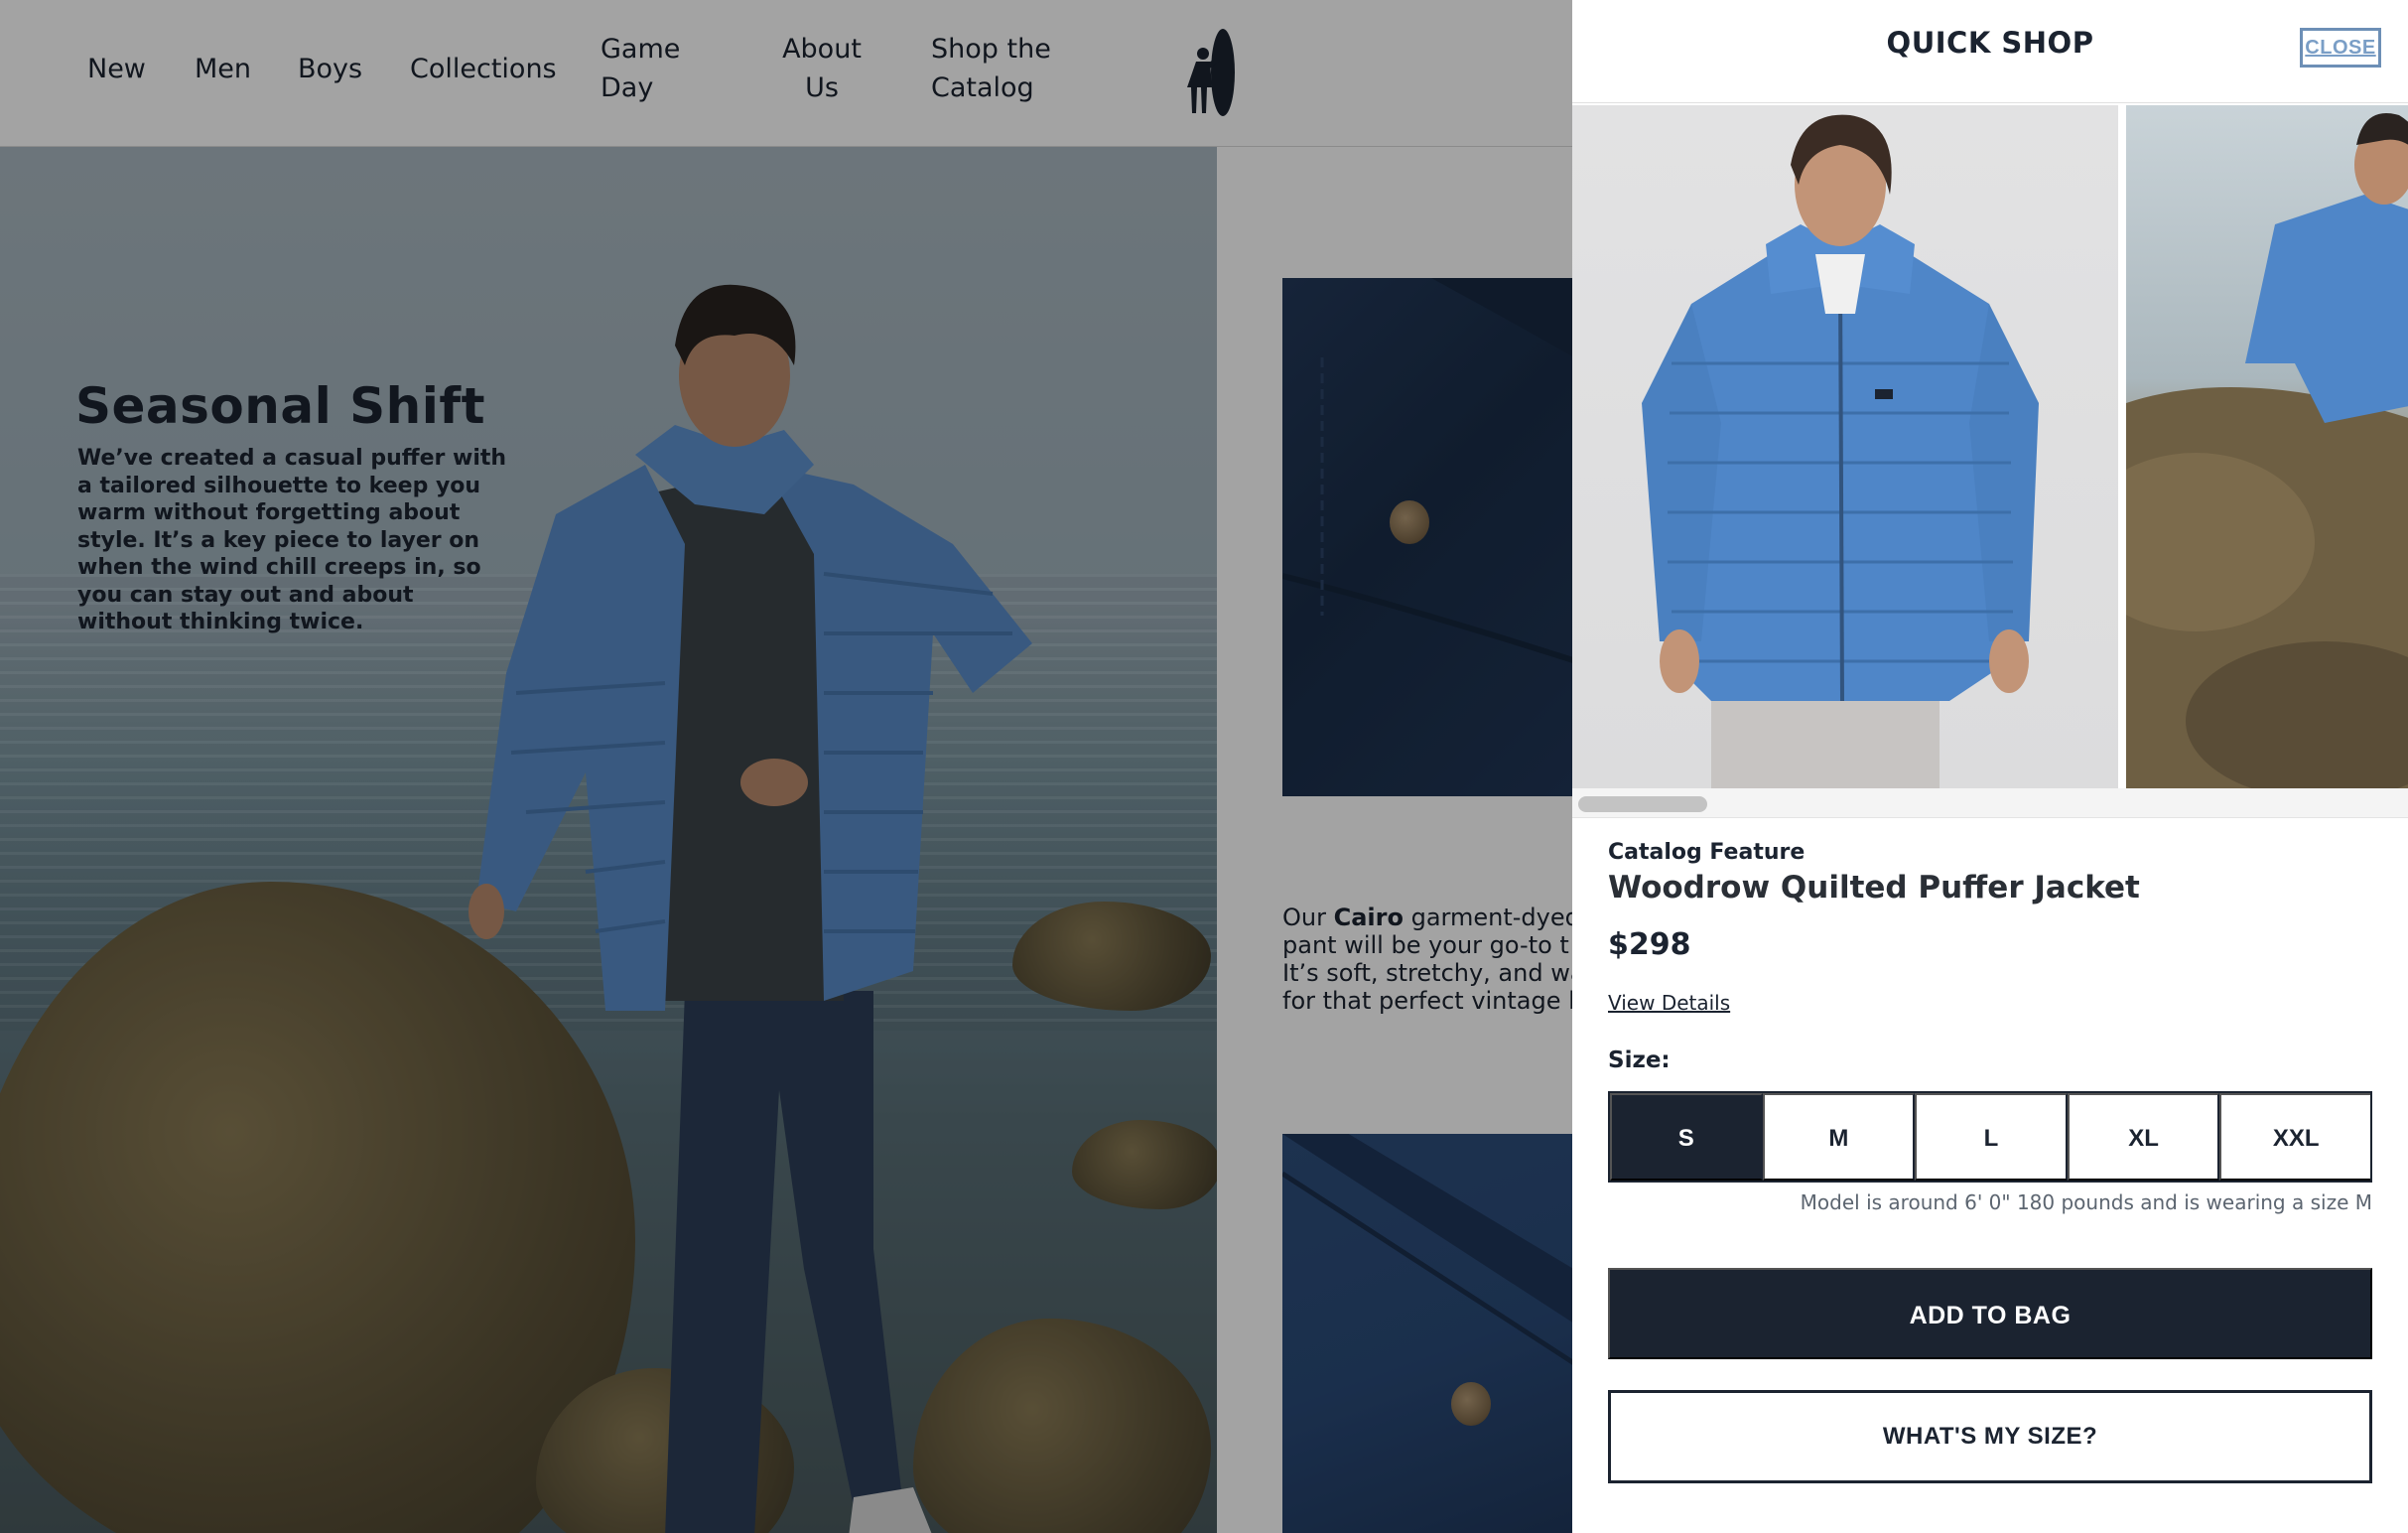  I want to click on size-selector: S M L XL XXL, so click(1990, 1137).